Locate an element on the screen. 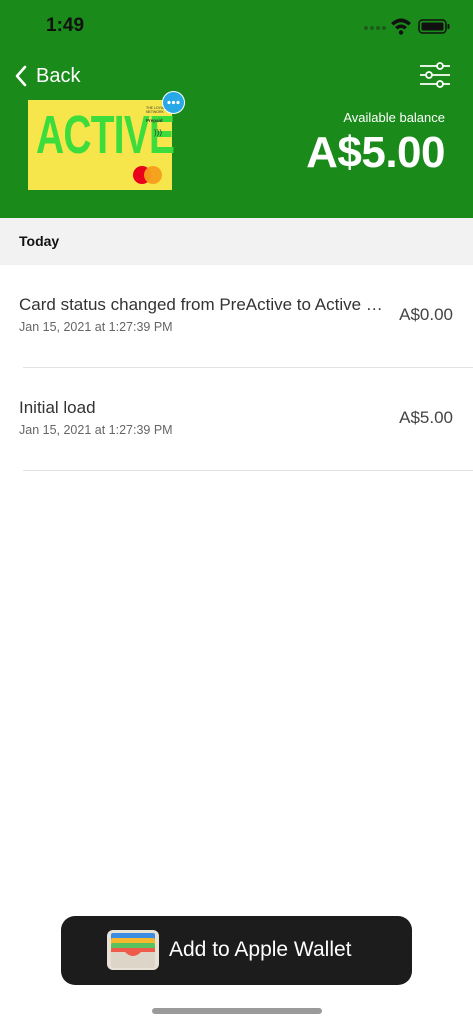 Image resolution: width=473 pixels, height=1024 pixels. mastercard-logo-overlap is located at coordinates (153, 175).